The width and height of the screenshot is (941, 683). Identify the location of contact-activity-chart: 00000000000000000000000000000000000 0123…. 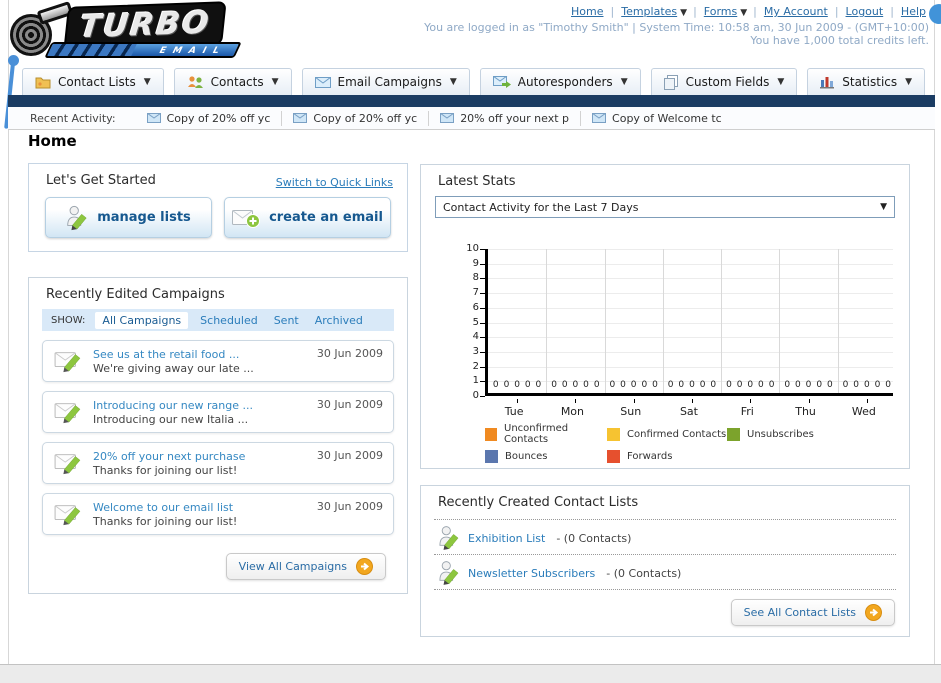
(666, 325).